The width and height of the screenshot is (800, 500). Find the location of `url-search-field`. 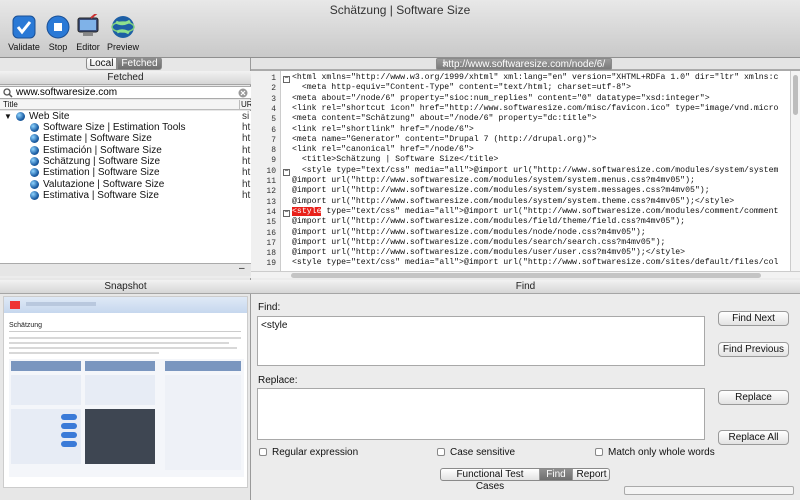

url-search-field is located at coordinates (125, 92).